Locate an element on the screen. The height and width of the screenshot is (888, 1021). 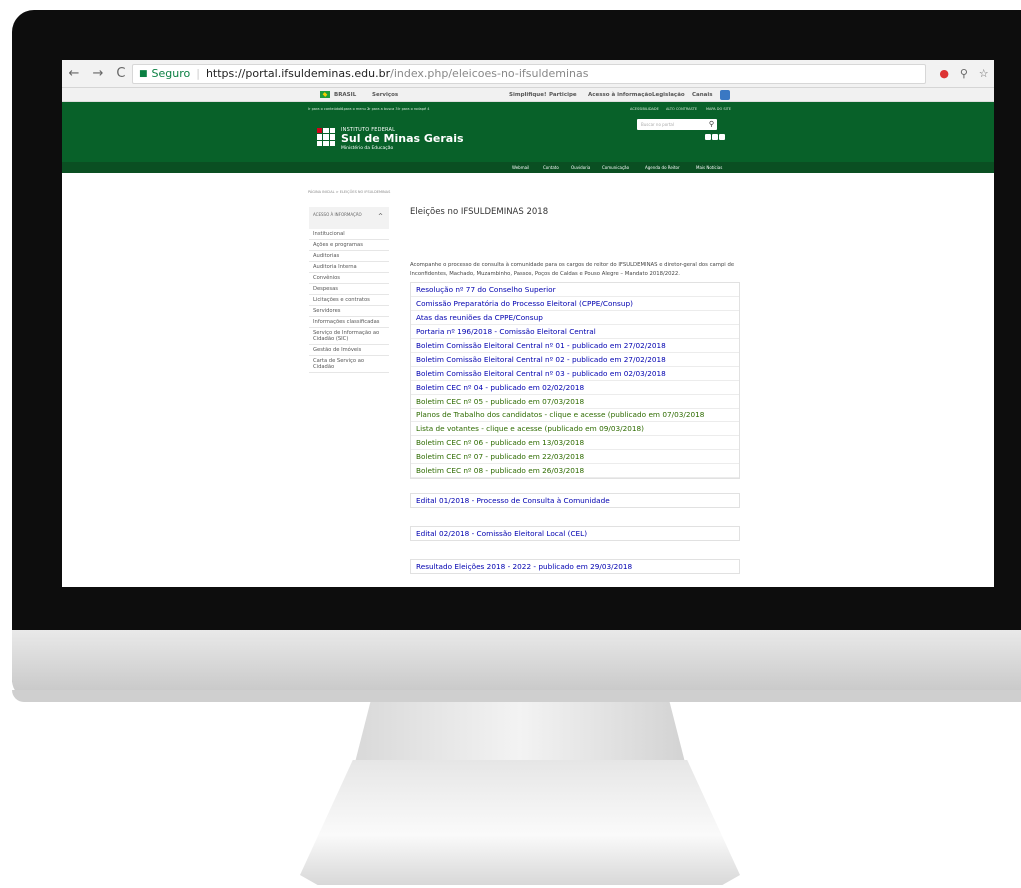
skip-content-link: Ir para o conteúdo 1 is located at coordinates (326, 109).